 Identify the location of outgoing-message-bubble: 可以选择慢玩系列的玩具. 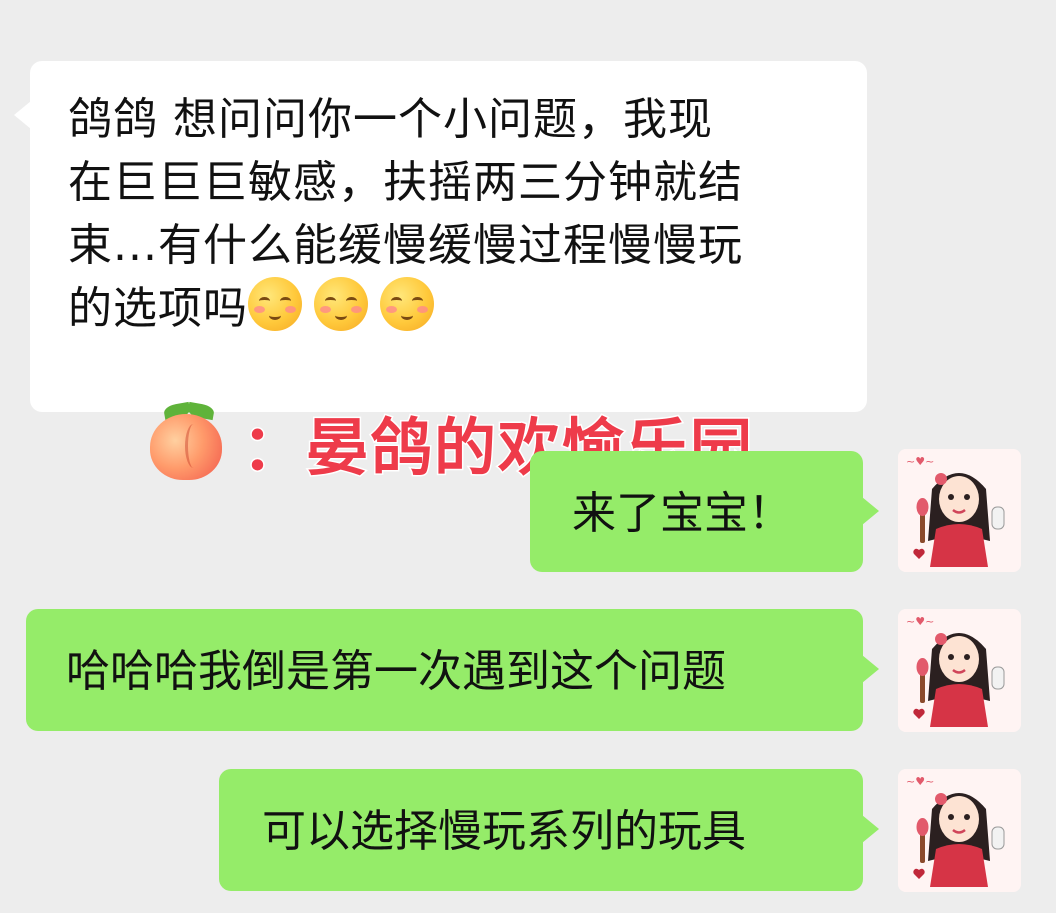
(549, 830).